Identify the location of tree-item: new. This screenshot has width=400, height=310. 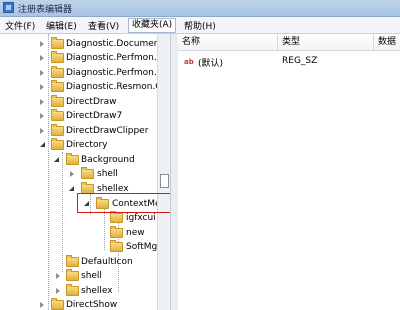
(85, 233).